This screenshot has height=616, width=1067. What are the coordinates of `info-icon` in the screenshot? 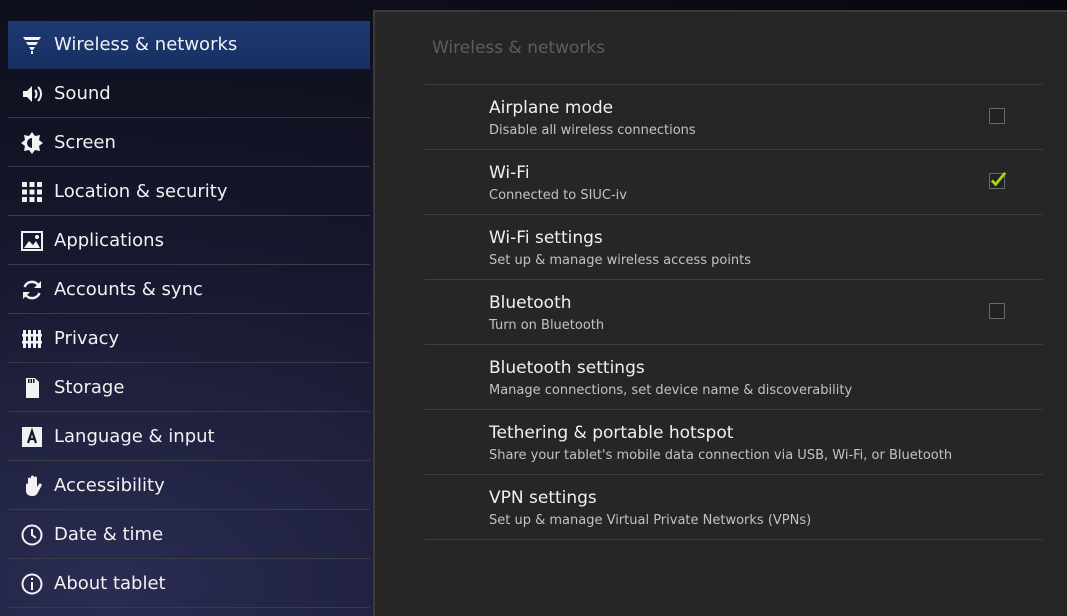 It's located at (32, 584).